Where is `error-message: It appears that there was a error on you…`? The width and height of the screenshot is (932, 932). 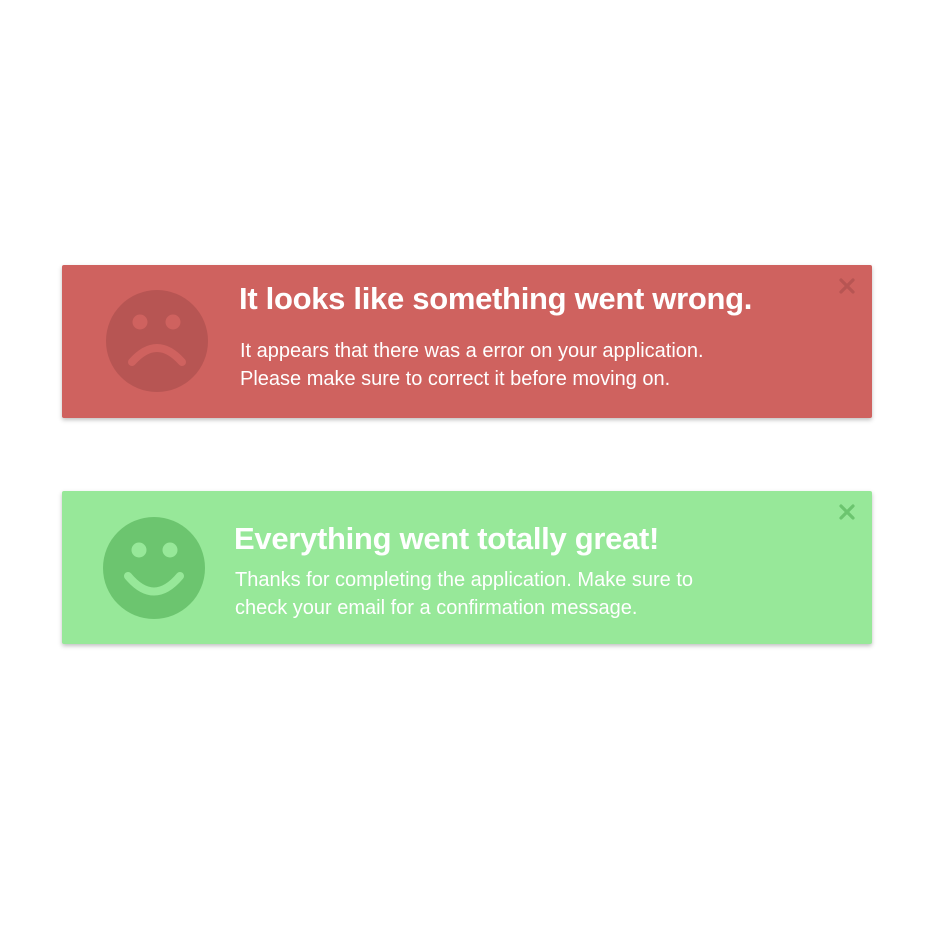
error-message: It appears that there was a error on you… is located at coordinates (510, 365).